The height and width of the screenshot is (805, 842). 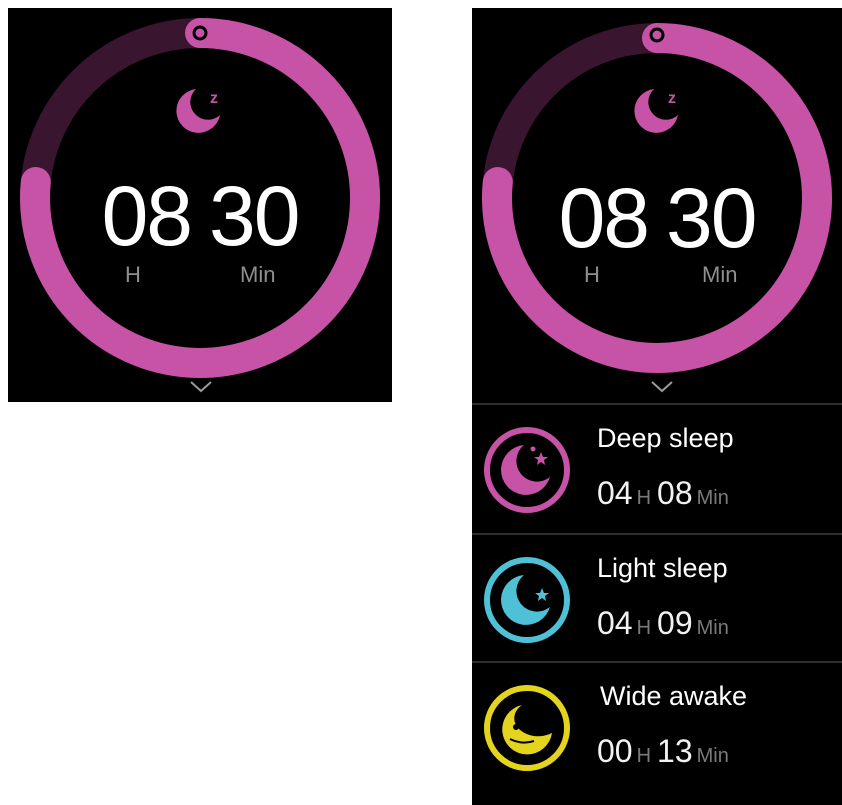 I want to click on stat-minutes: 08, so click(x=675, y=493).